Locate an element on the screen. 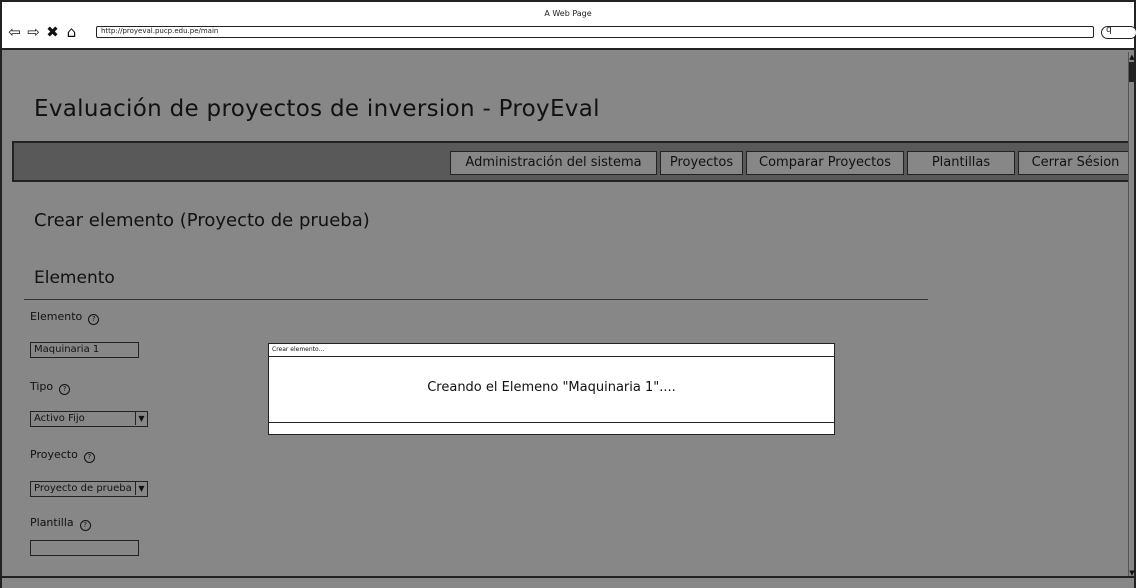  tipo-label-text: Tipo is located at coordinates (42, 386).